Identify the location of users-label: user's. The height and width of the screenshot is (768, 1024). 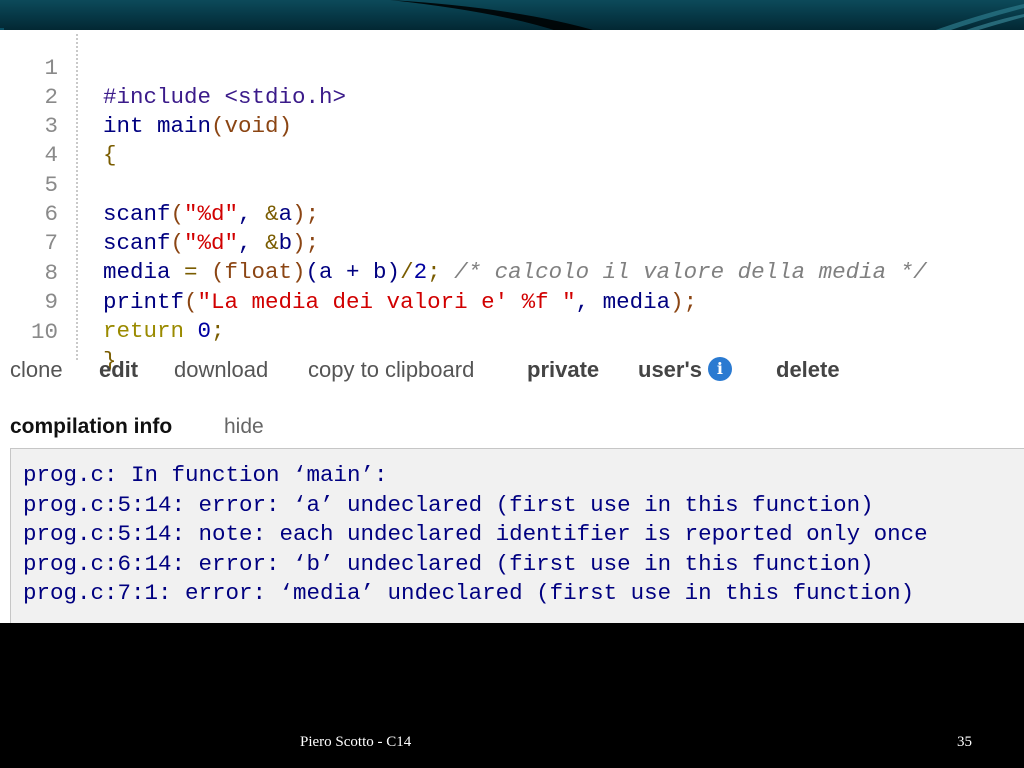
(670, 369).